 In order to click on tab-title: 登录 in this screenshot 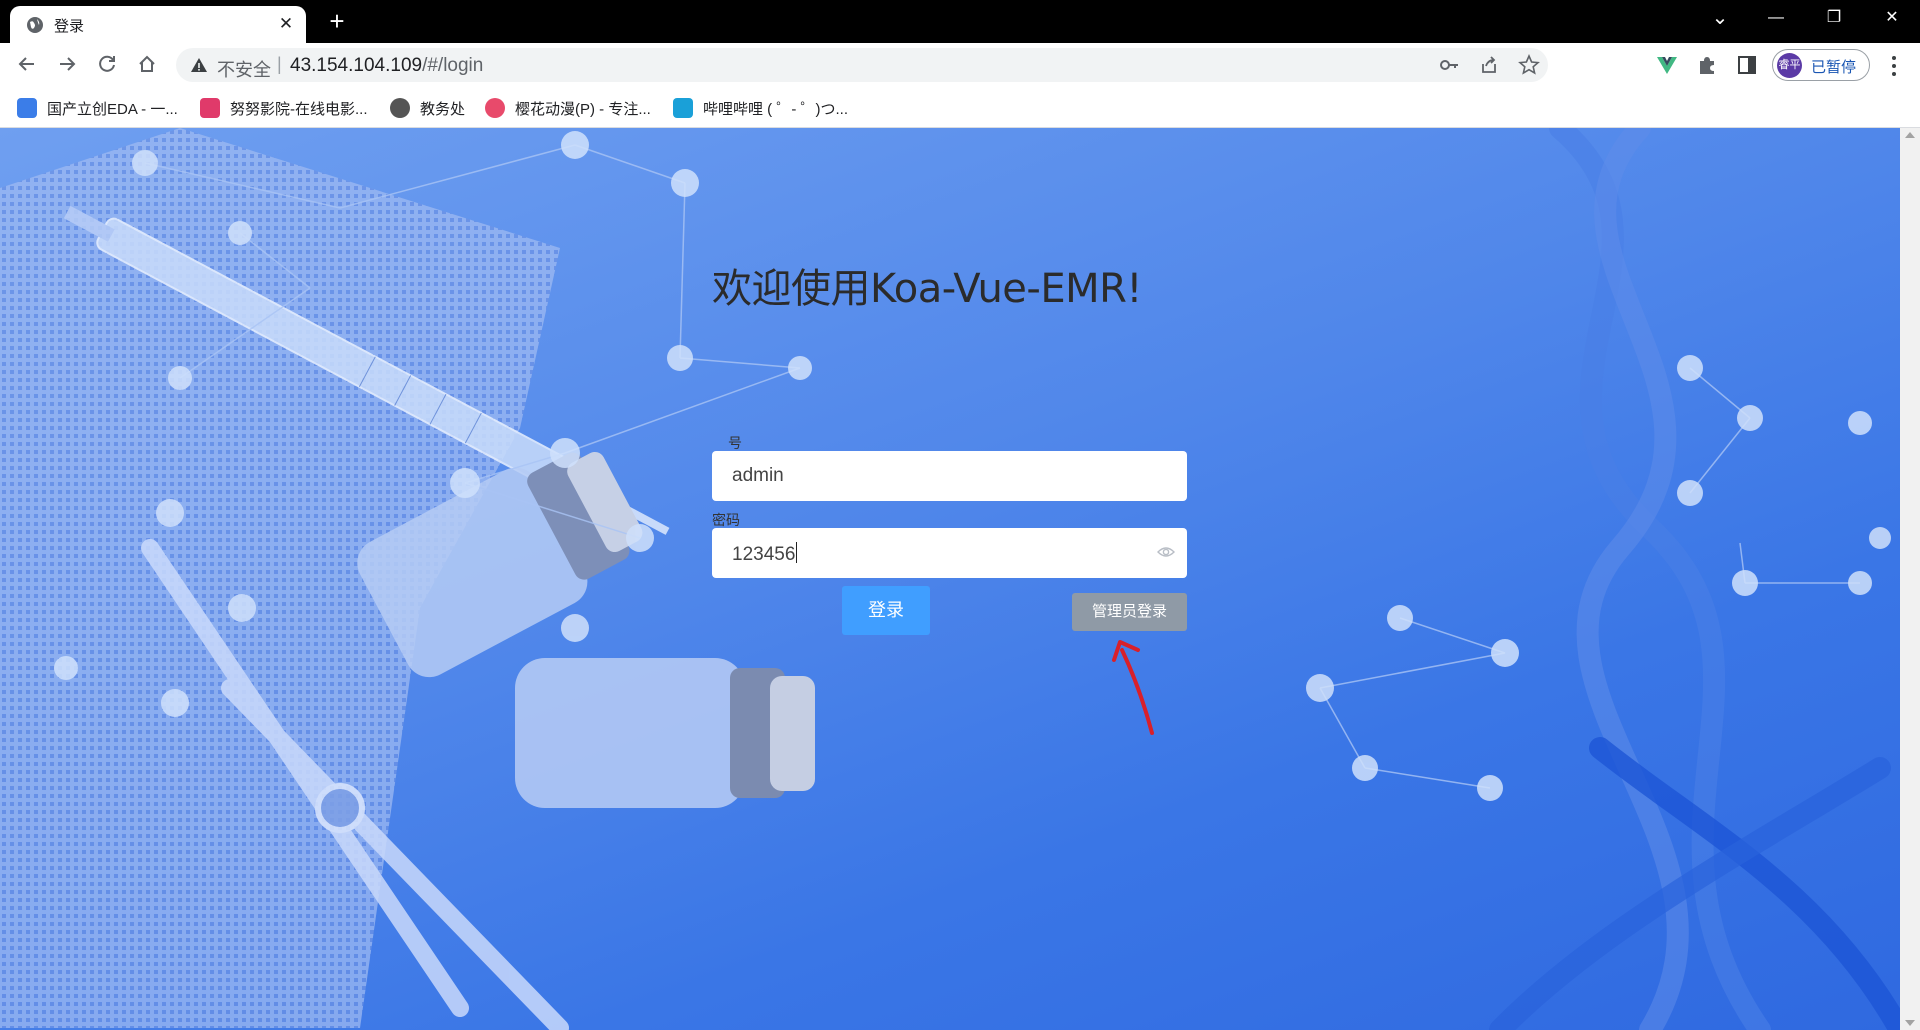, I will do `click(69, 26)`.